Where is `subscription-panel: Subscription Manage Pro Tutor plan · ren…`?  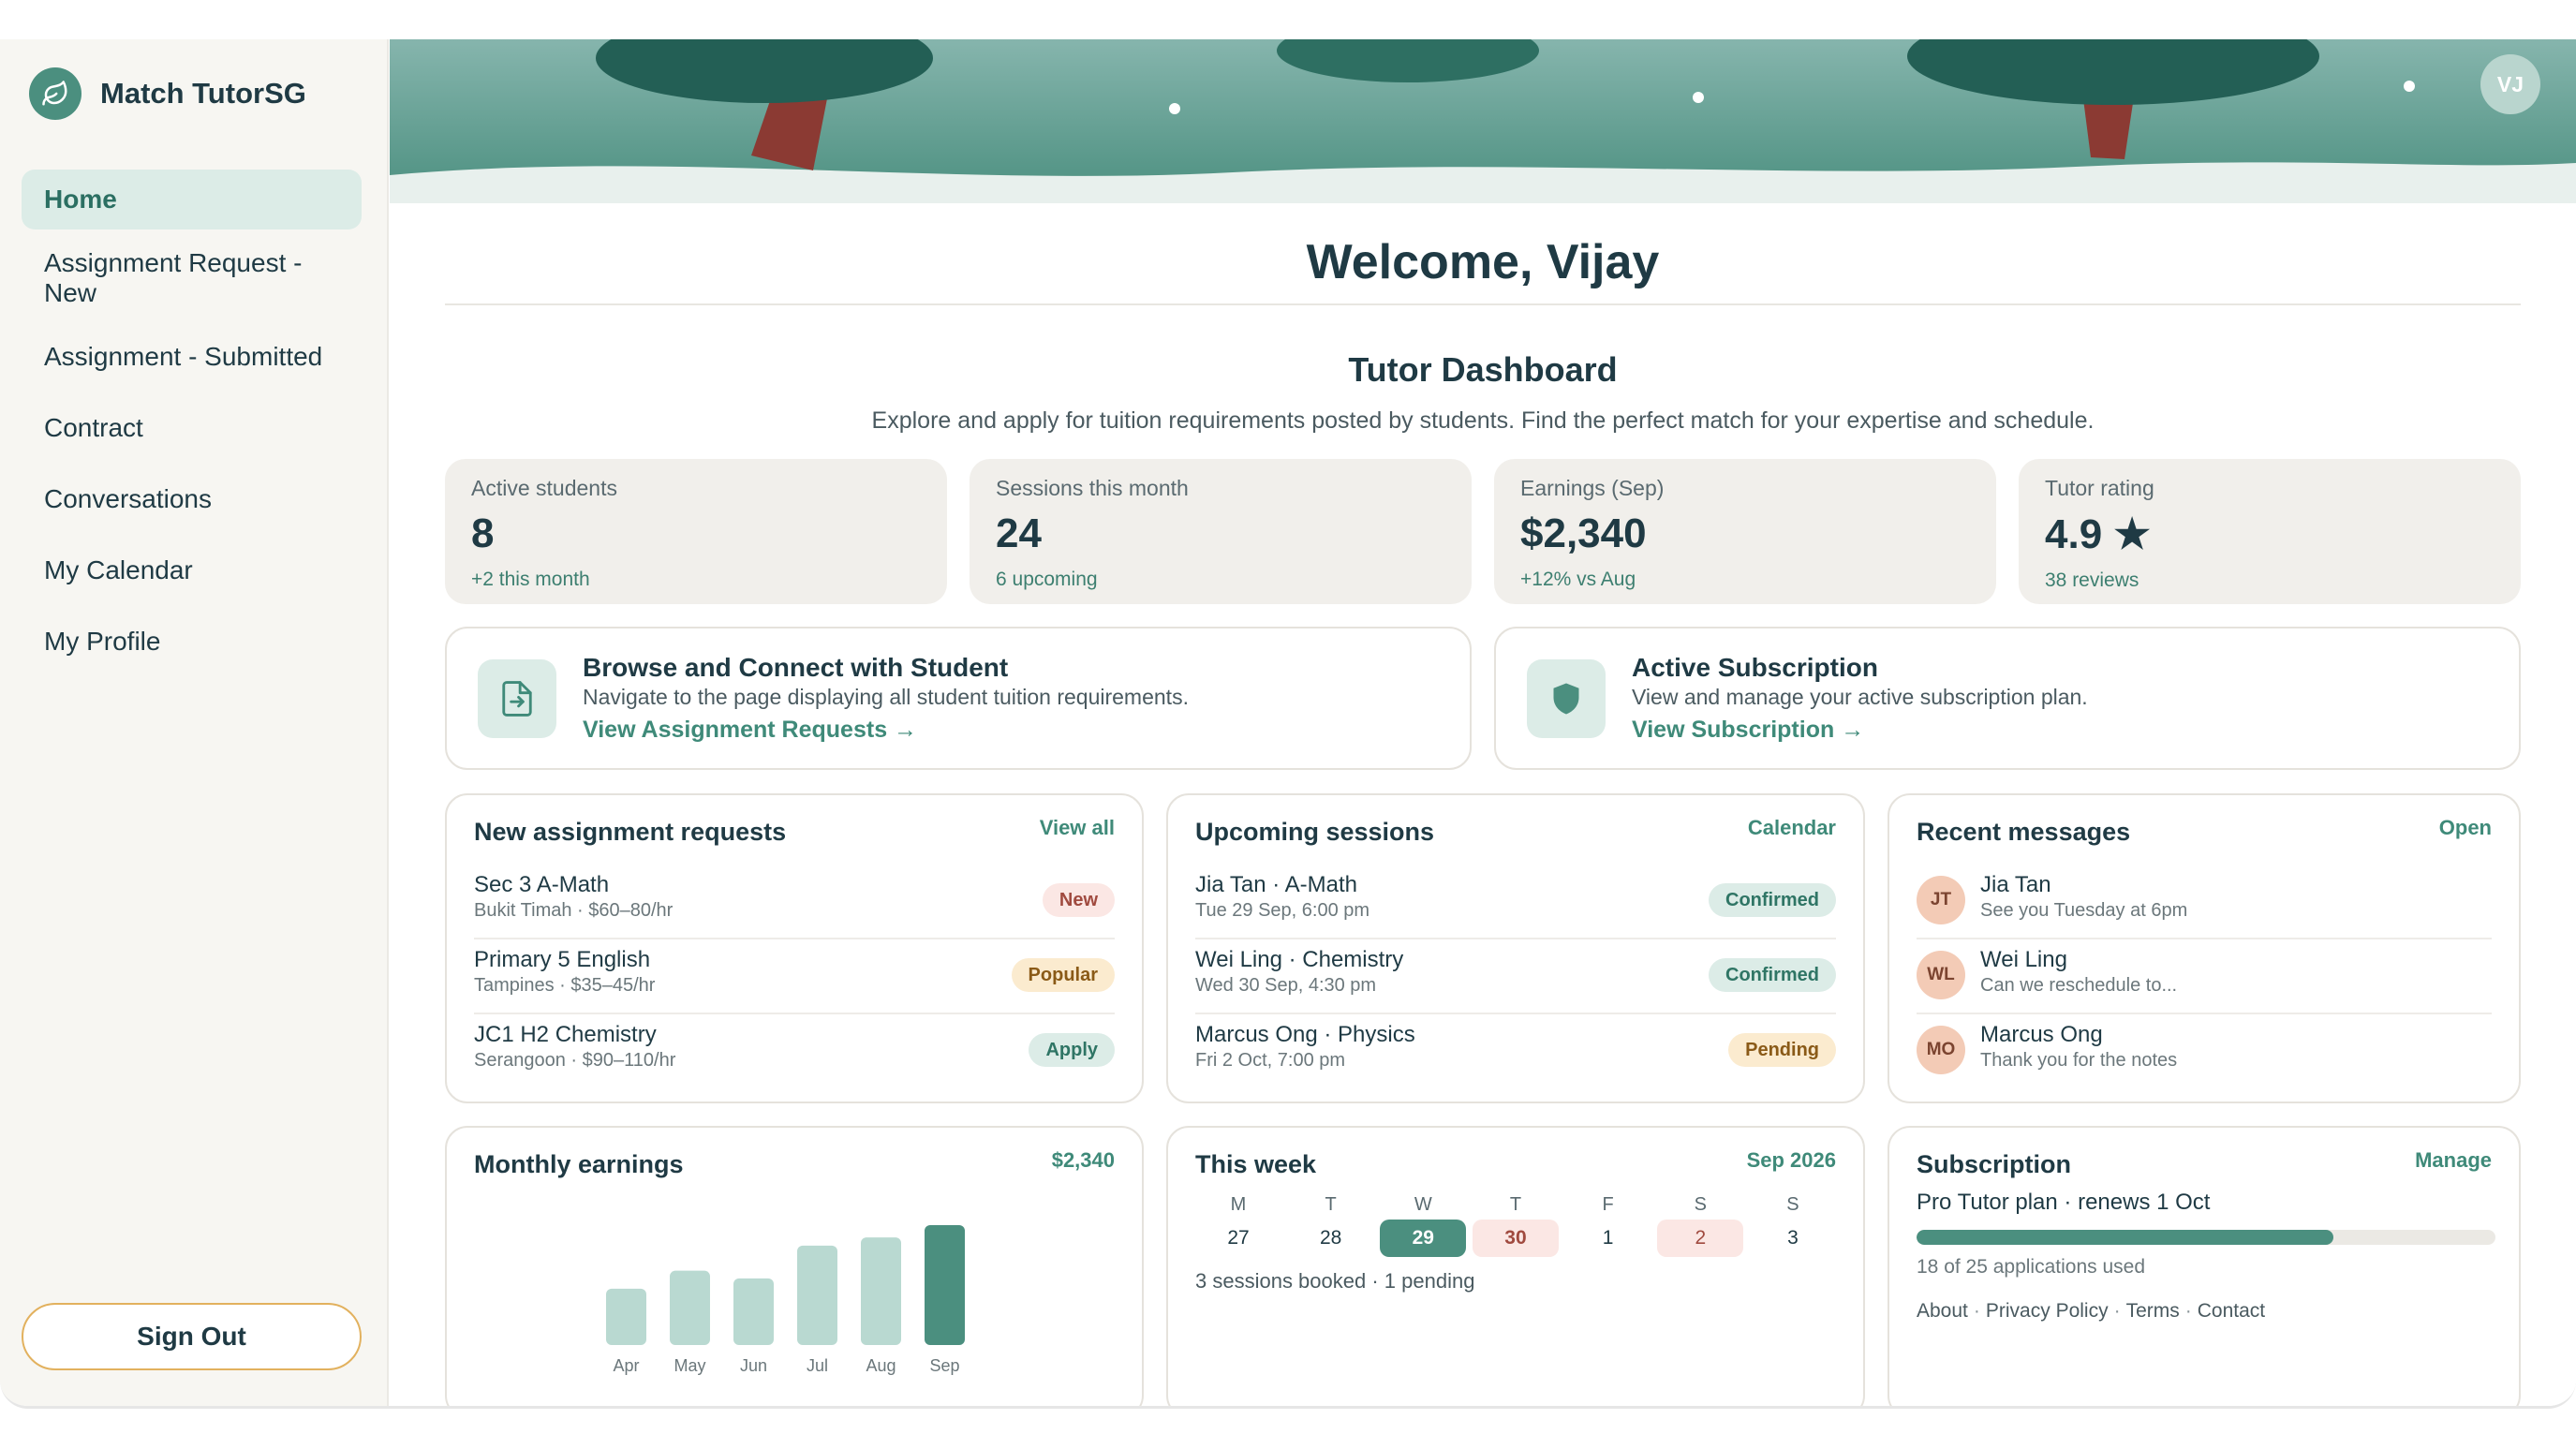
subscription-panel: Subscription Manage Pro Tutor plan · ren… is located at coordinates (2204, 1266).